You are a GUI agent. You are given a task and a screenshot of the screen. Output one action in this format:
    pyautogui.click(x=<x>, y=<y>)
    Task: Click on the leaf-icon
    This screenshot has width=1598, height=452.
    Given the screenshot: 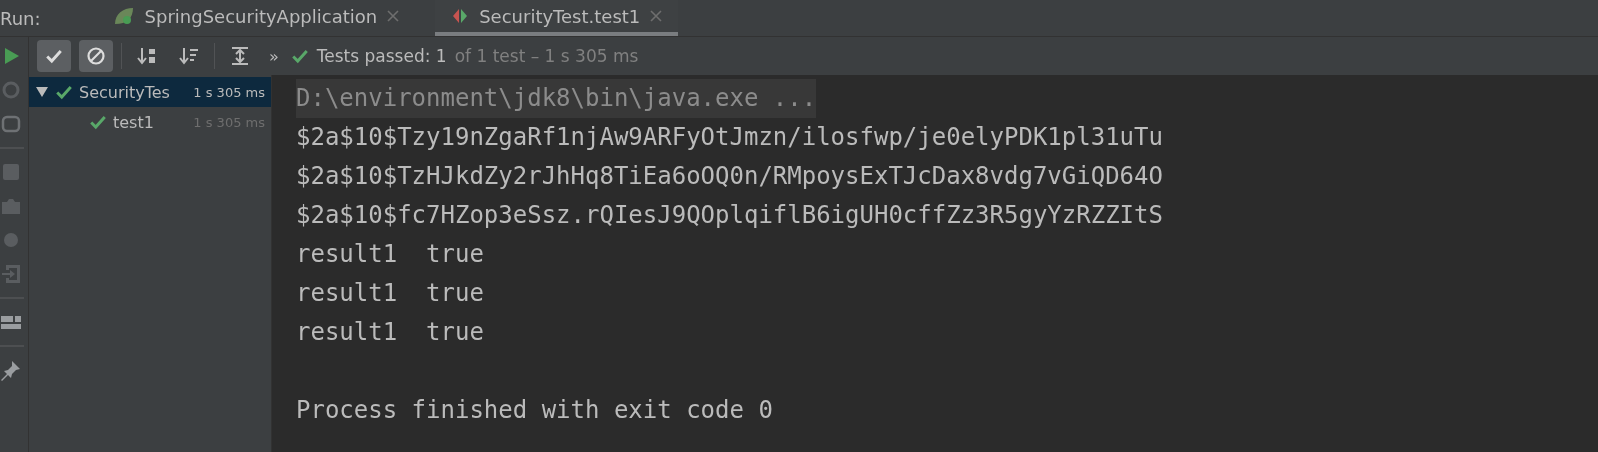 What is the action you would take?
    pyautogui.click(x=123, y=16)
    